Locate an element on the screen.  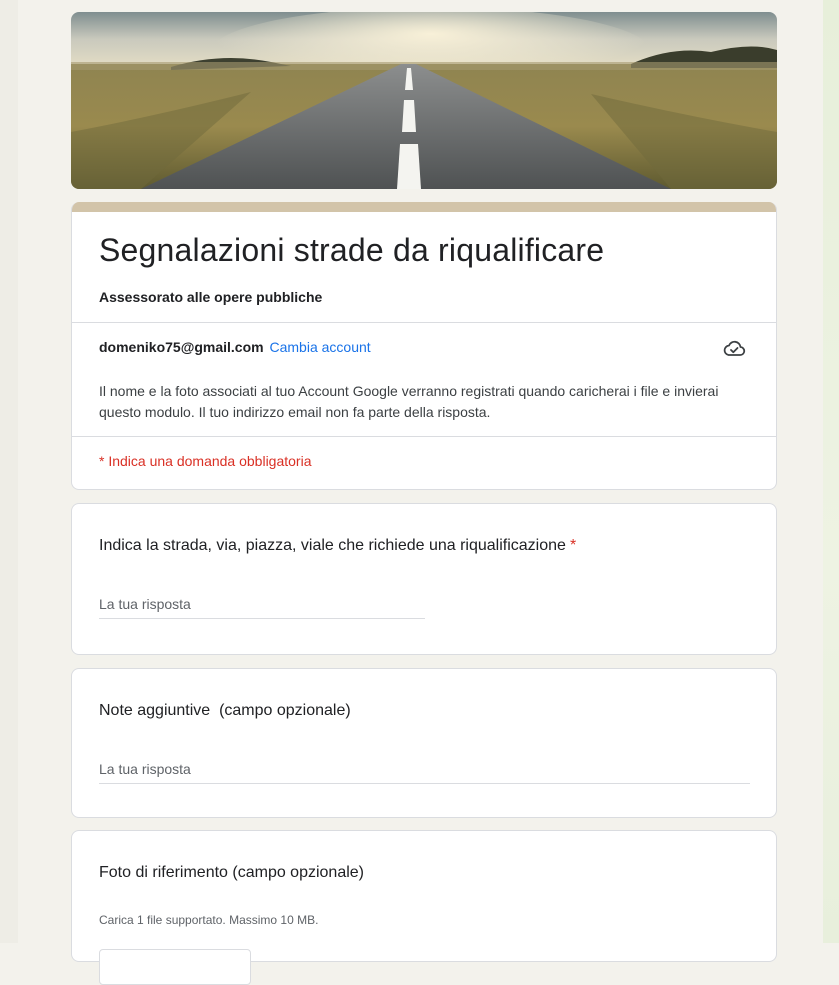
required-asterisk: * is located at coordinates (573, 545).